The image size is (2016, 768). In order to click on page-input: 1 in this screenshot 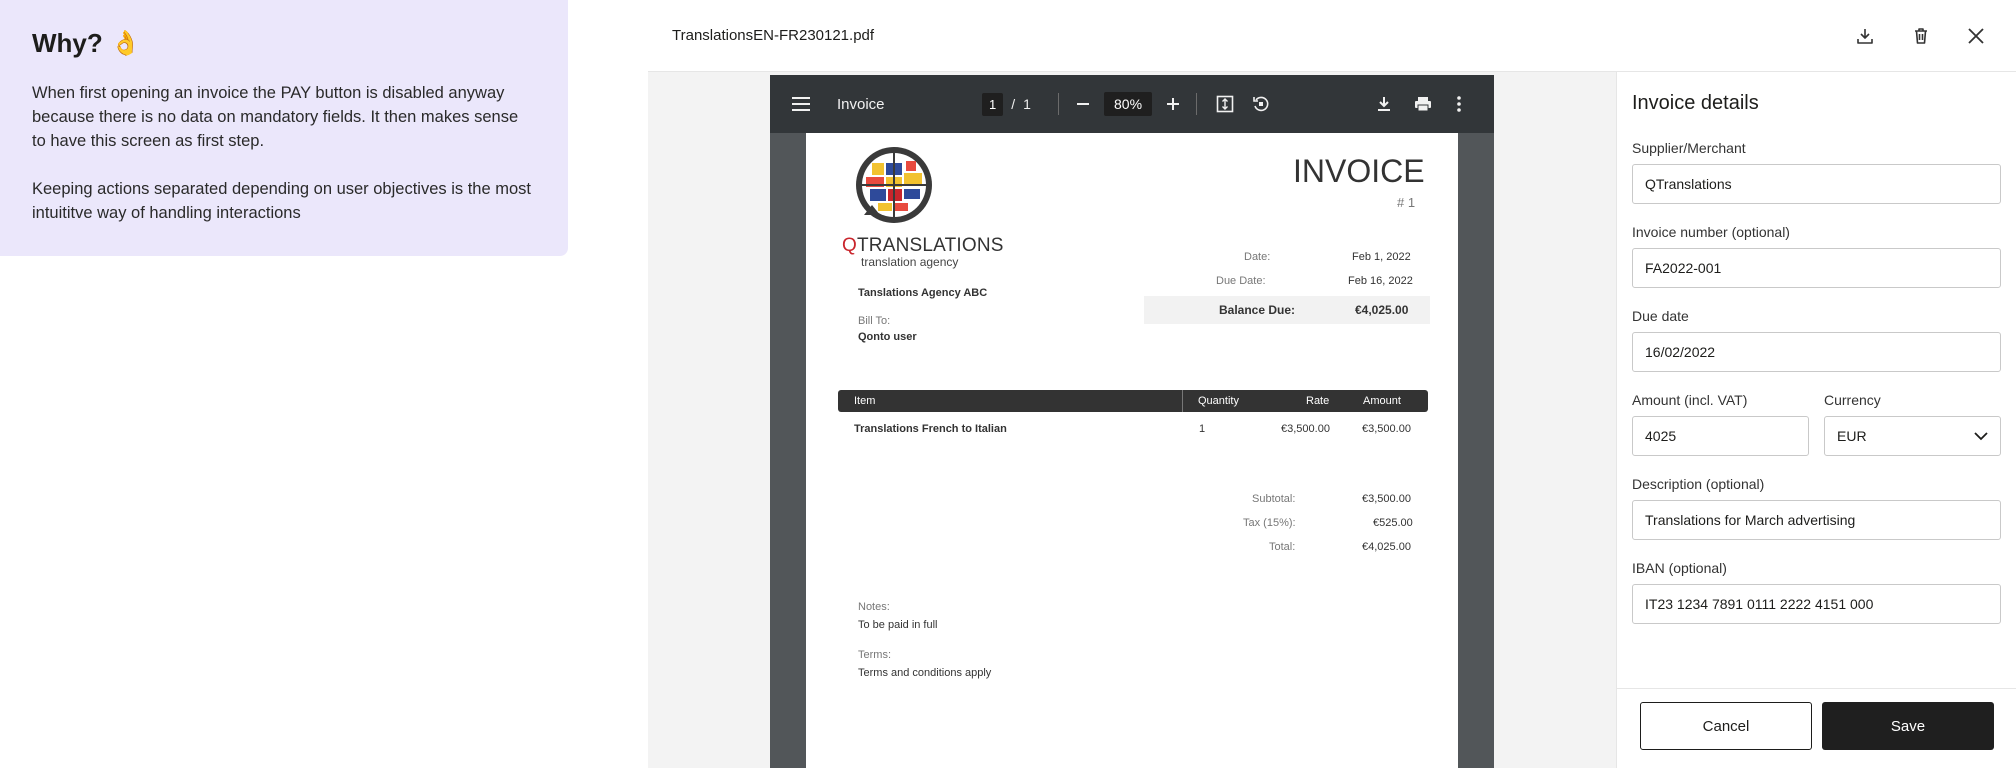, I will do `click(993, 104)`.